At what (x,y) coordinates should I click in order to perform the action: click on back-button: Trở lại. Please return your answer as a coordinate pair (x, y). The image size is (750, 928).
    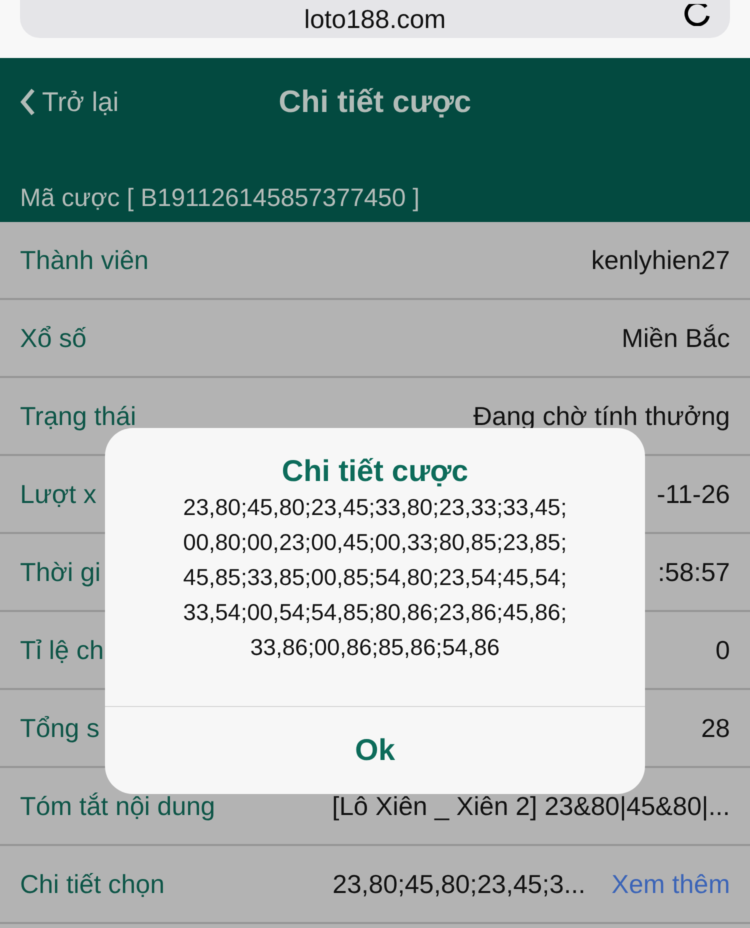
    Looking at the image, I should click on (69, 102).